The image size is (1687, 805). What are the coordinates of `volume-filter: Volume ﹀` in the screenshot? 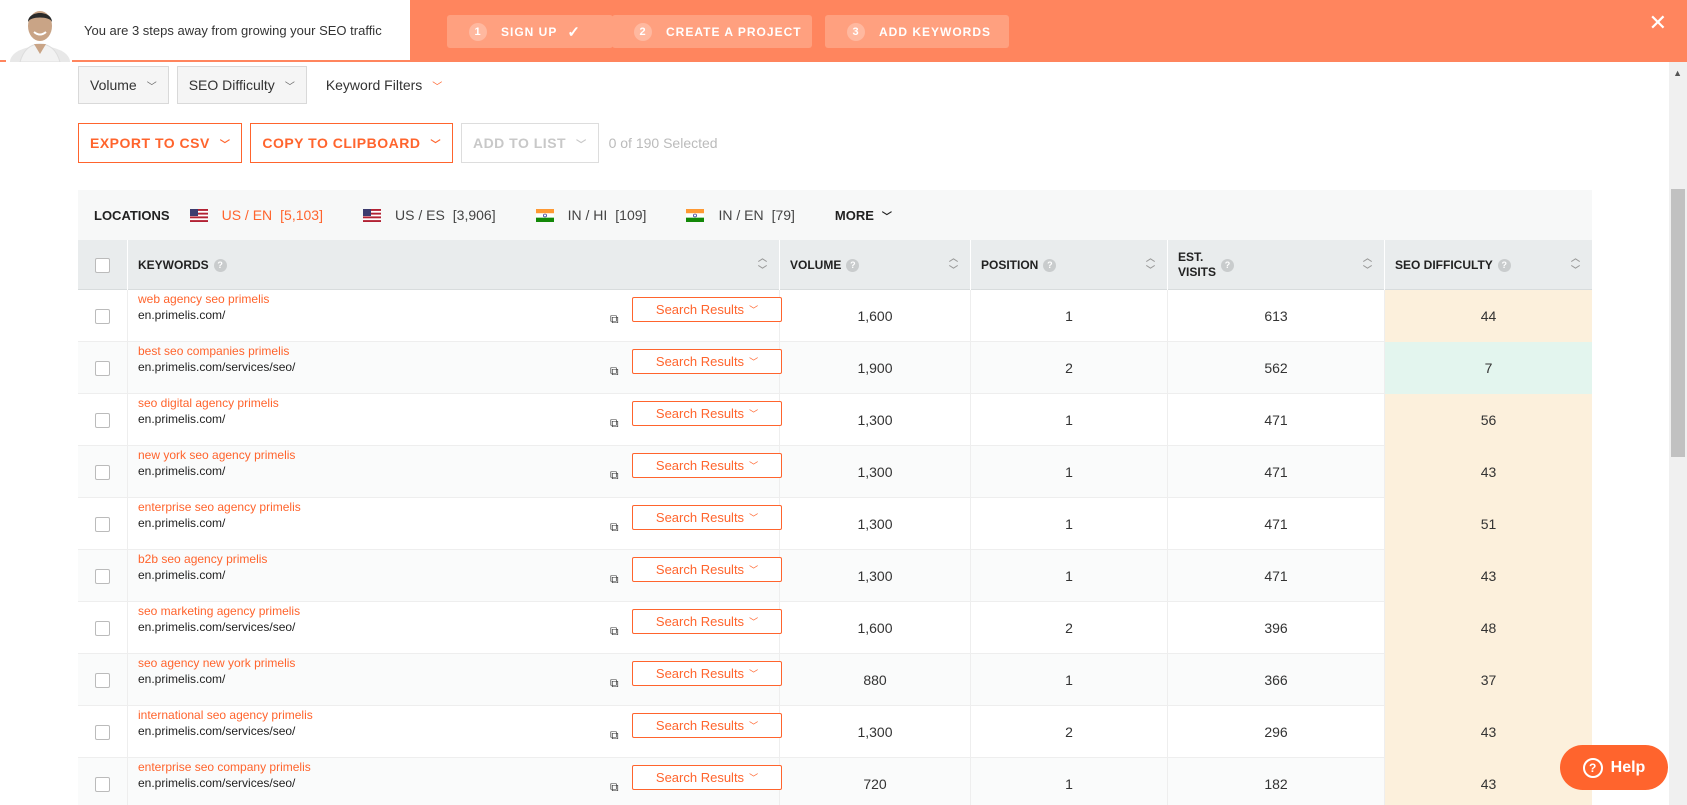 It's located at (123, 85).